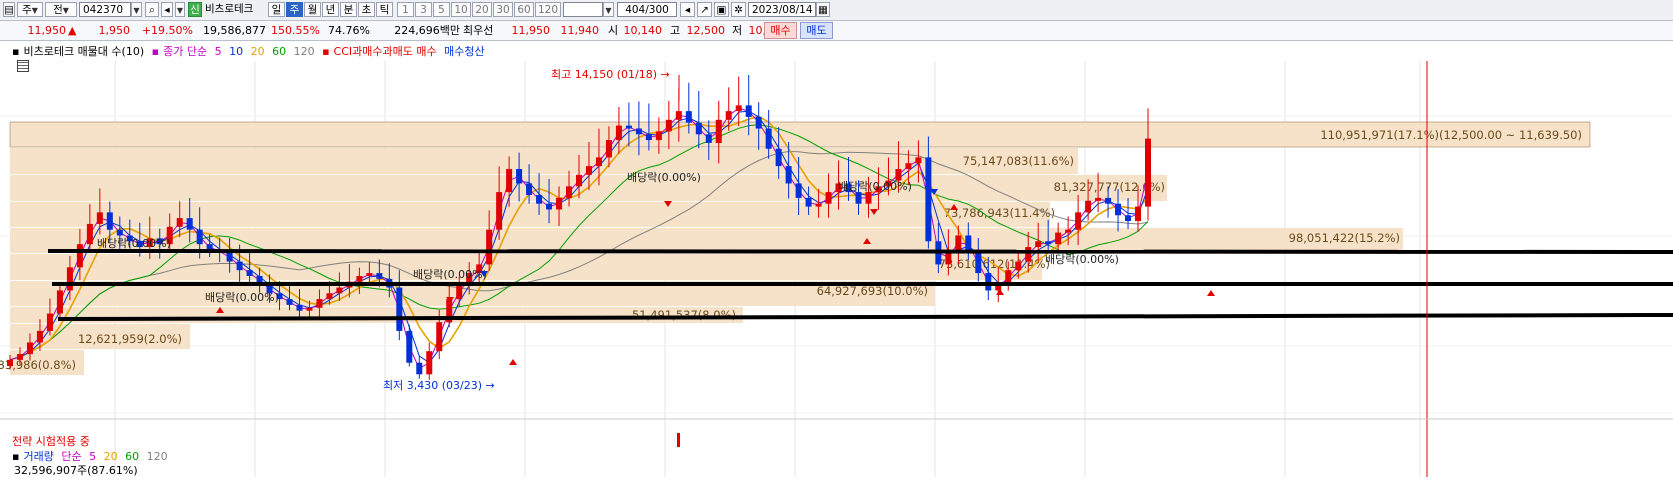 Image resolution: width=1673 pixels, height=480 pixels. What do you see at coordinates (23, 66) in the screenshot?
I see `indicator-toggle-icon` at bounding box center [23, 66].